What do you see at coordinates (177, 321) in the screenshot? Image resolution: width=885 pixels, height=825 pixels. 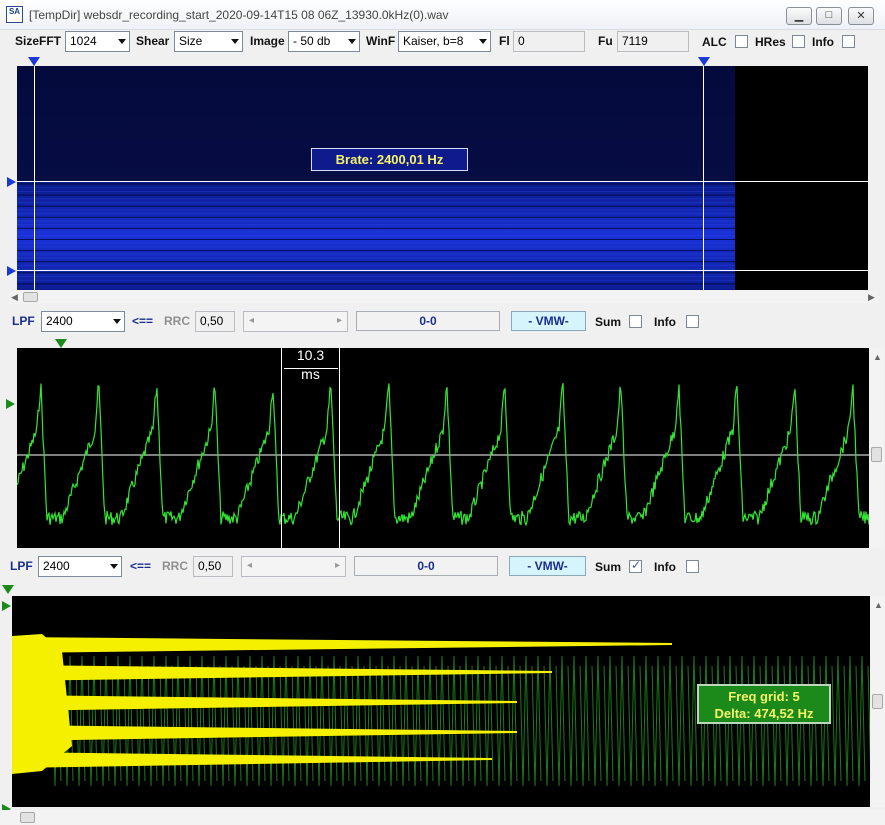 I see `rrc-label: RRC` at bounding box center [177, 321].